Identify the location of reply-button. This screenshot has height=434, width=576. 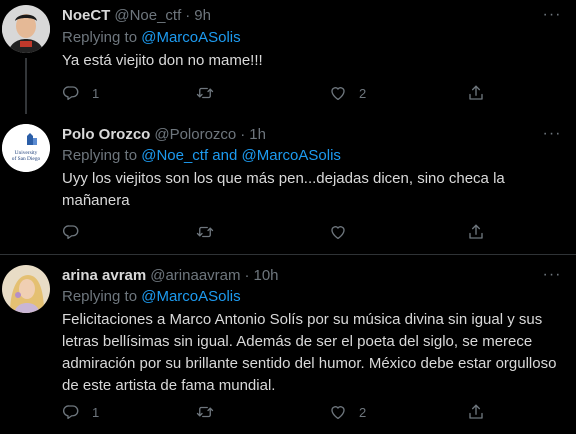
(77, 232).